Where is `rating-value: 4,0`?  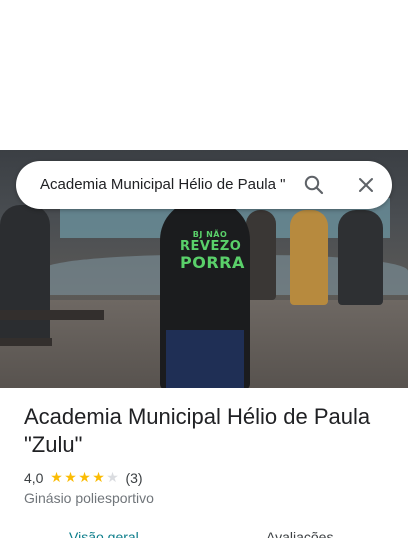 rating-value: 4,0 is located at coordinates (34, 478).